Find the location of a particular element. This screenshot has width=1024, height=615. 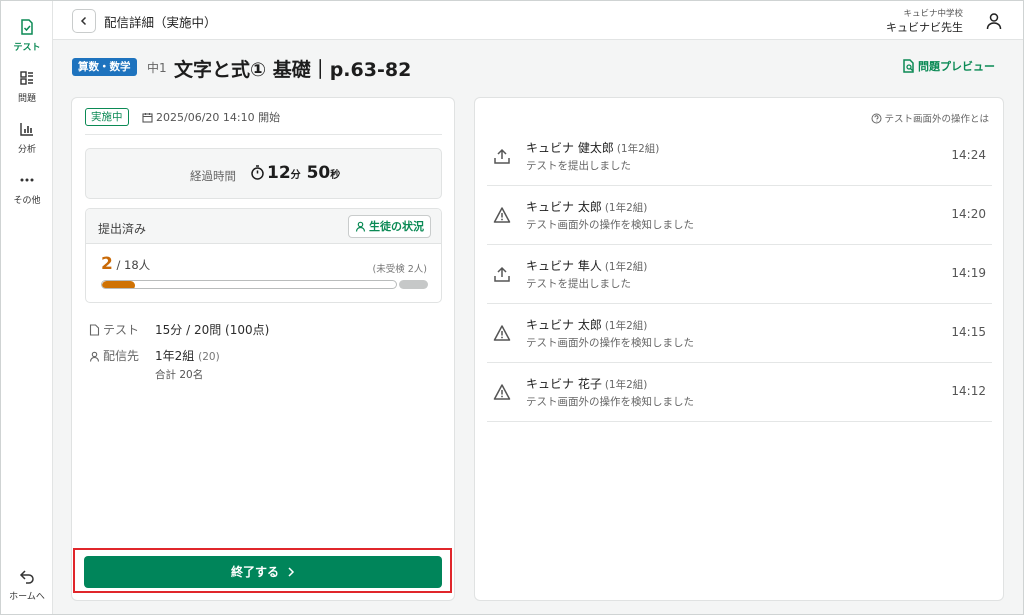

user-account-icon is located at coordinates (994, 21).